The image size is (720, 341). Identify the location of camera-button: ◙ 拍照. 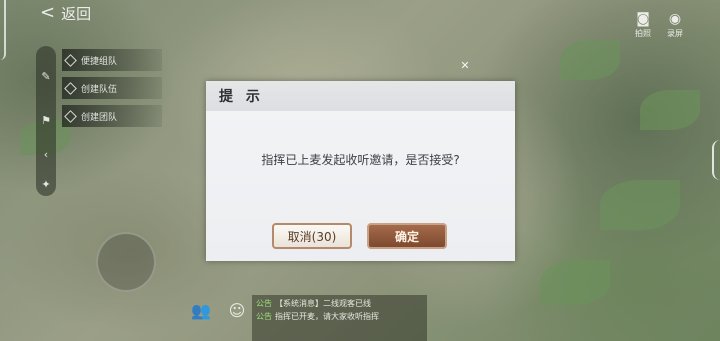
(643, 24).